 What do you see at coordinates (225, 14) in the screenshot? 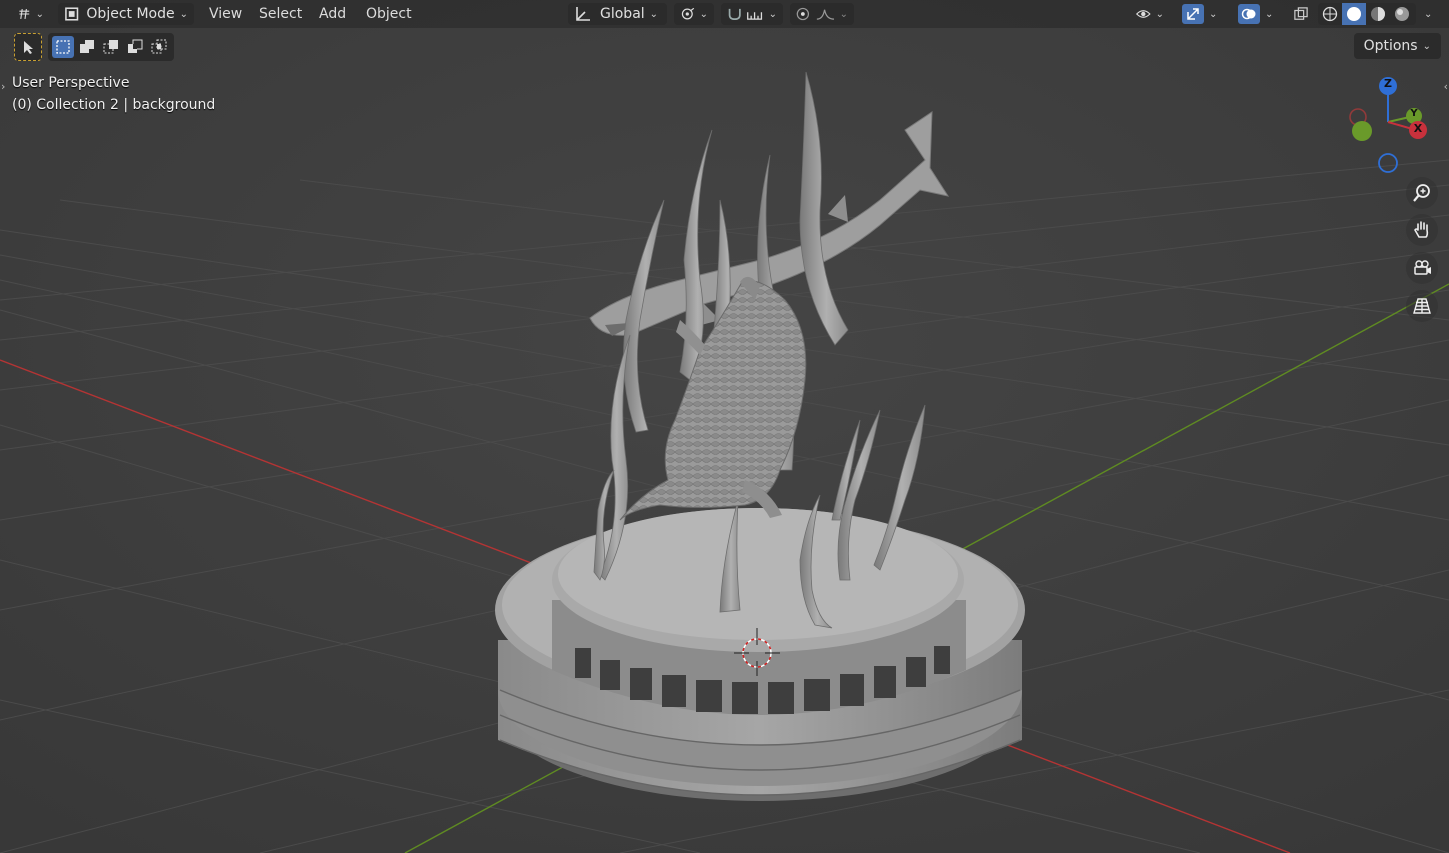
I see `menu-view: View` at bounding box center [225, 14].